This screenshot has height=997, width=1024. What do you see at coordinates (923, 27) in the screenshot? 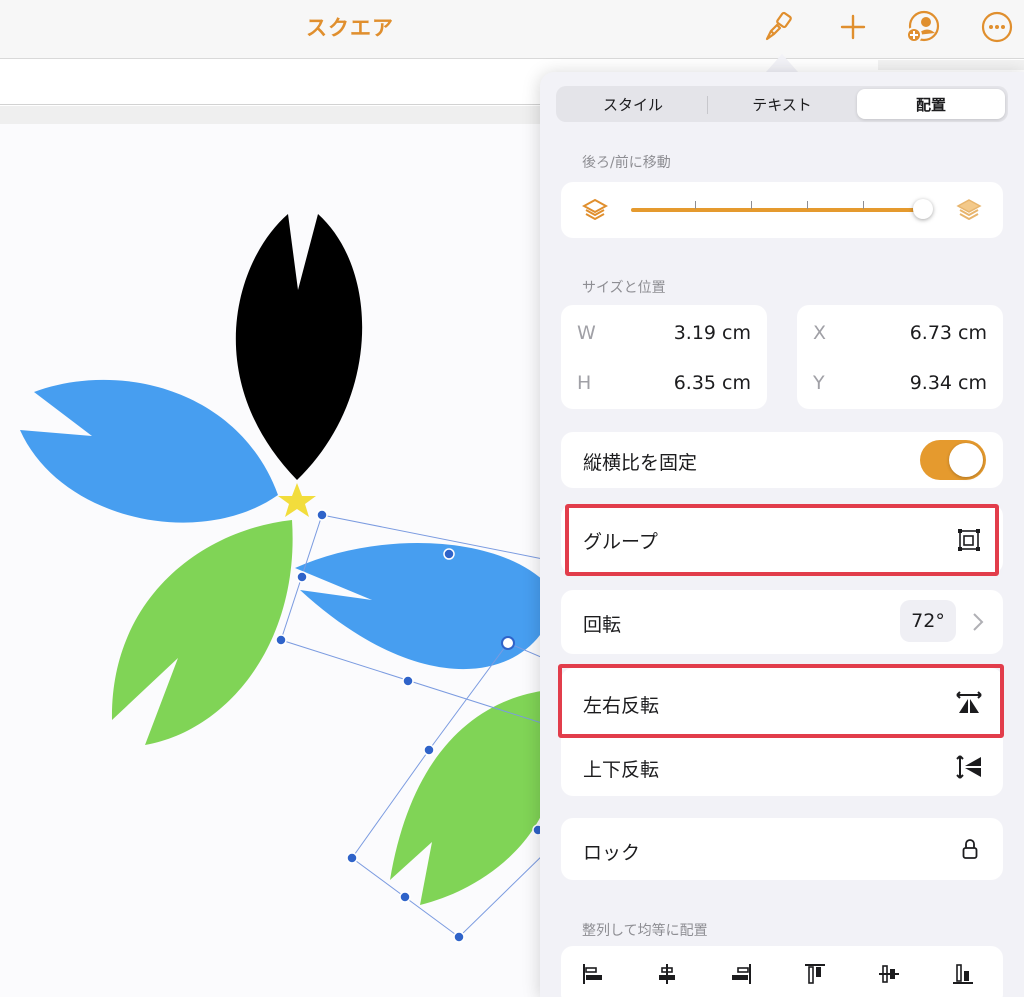
I see `collaborate-icon` at bounding box center [923, 27].